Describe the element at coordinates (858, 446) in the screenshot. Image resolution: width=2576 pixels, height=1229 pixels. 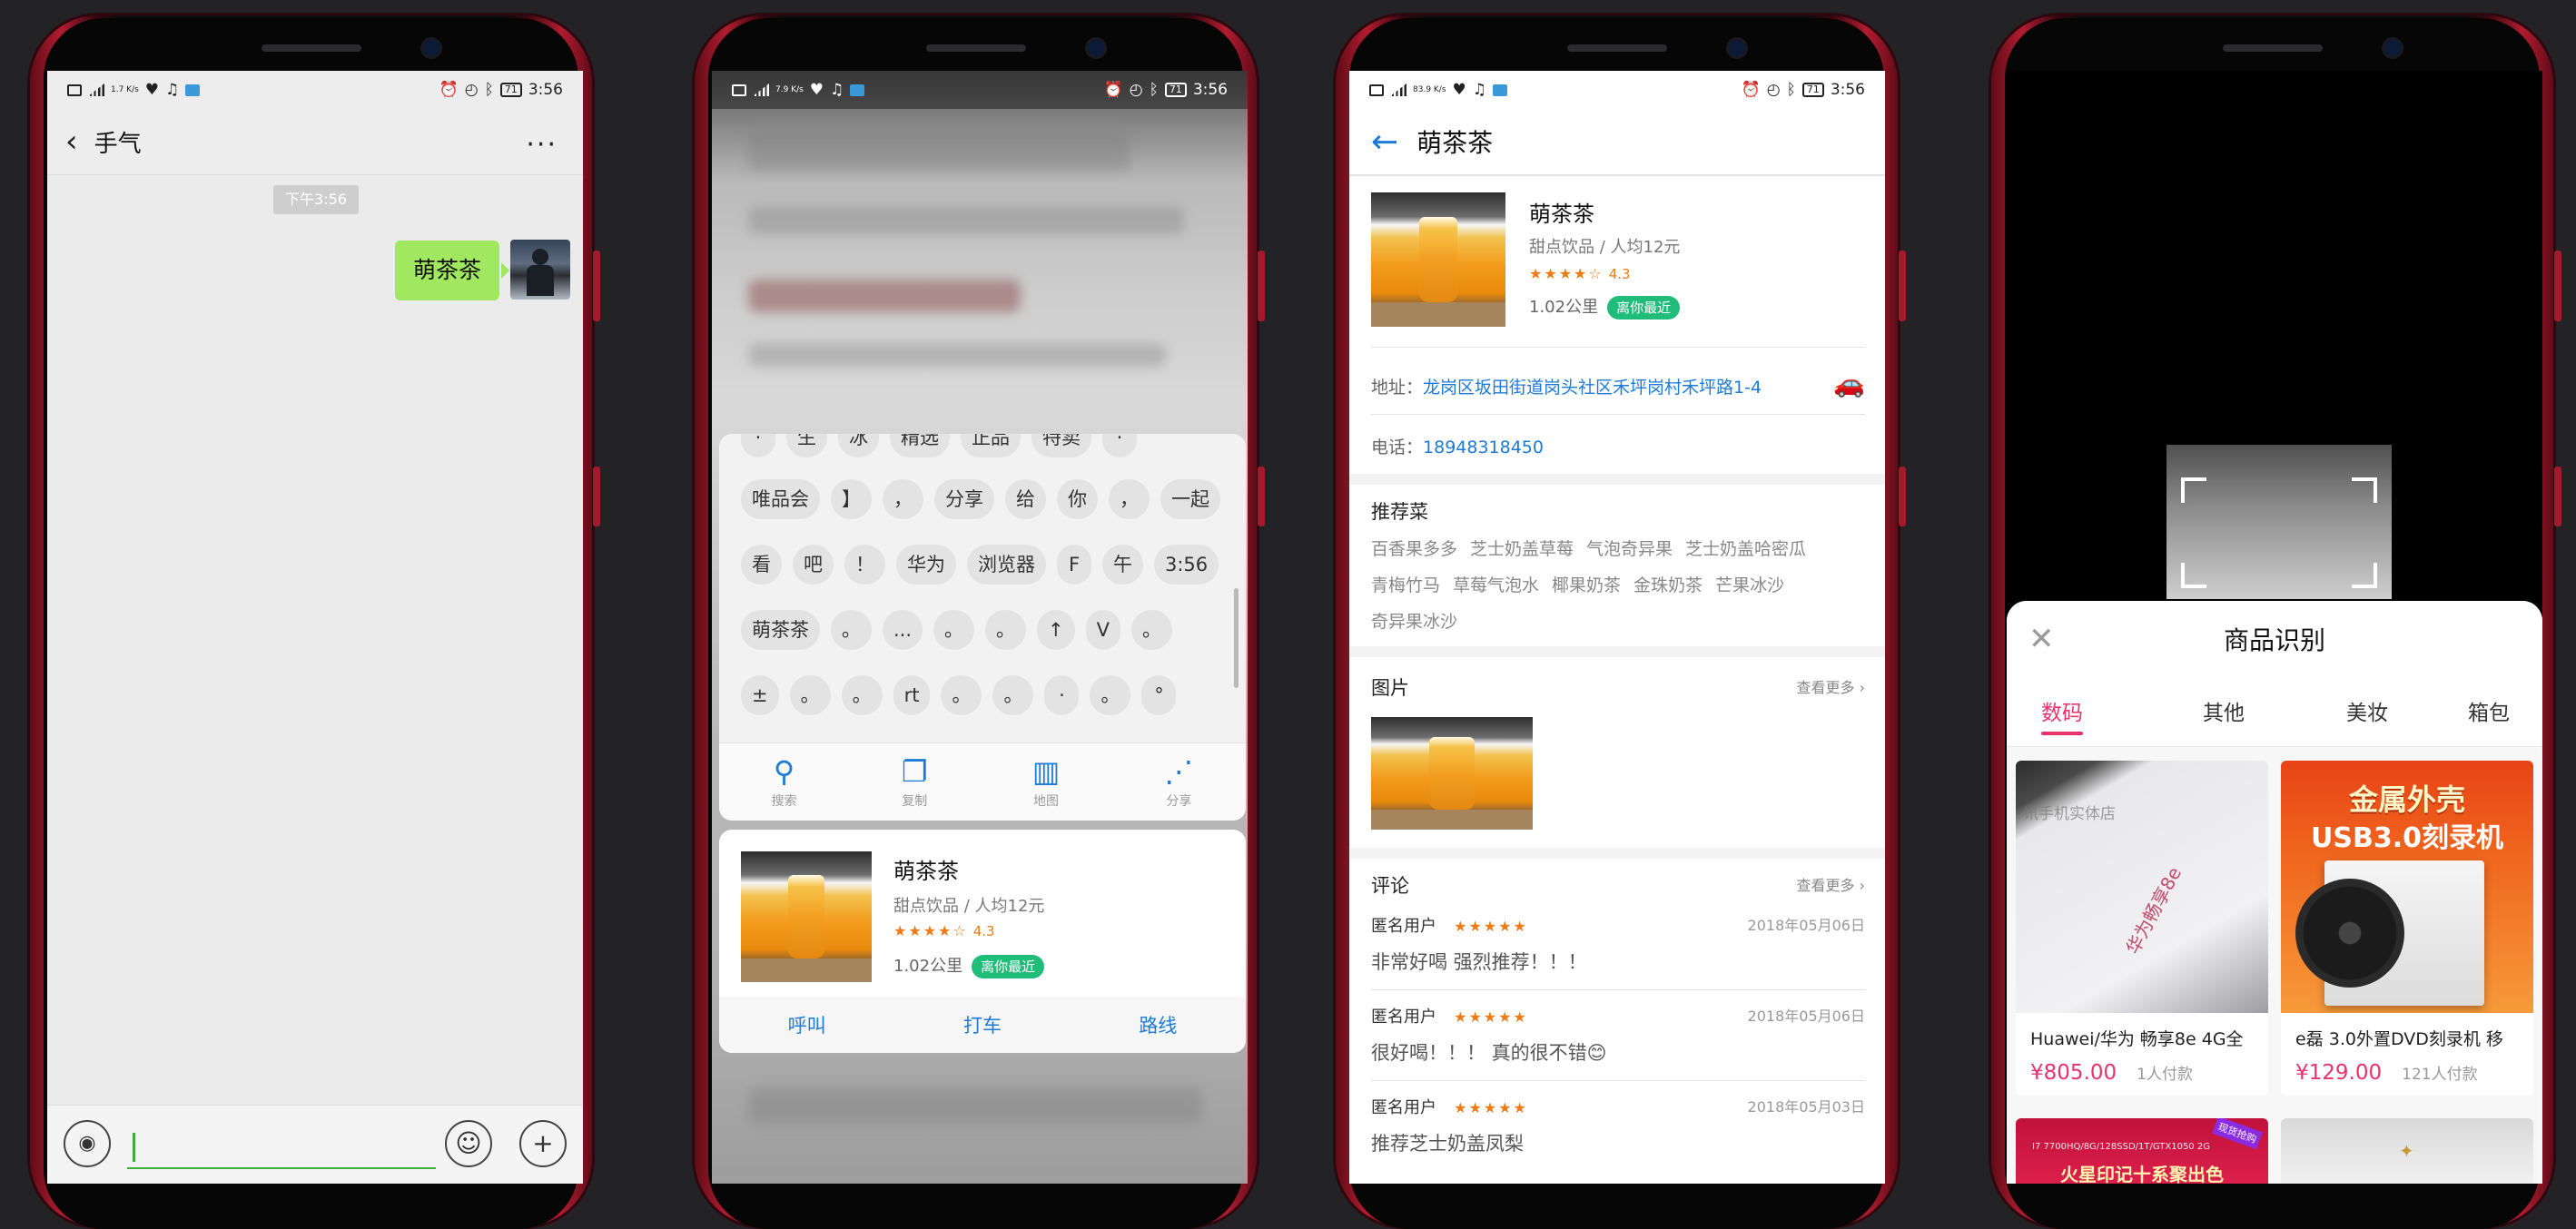
I see `chip: 冰` at that location.